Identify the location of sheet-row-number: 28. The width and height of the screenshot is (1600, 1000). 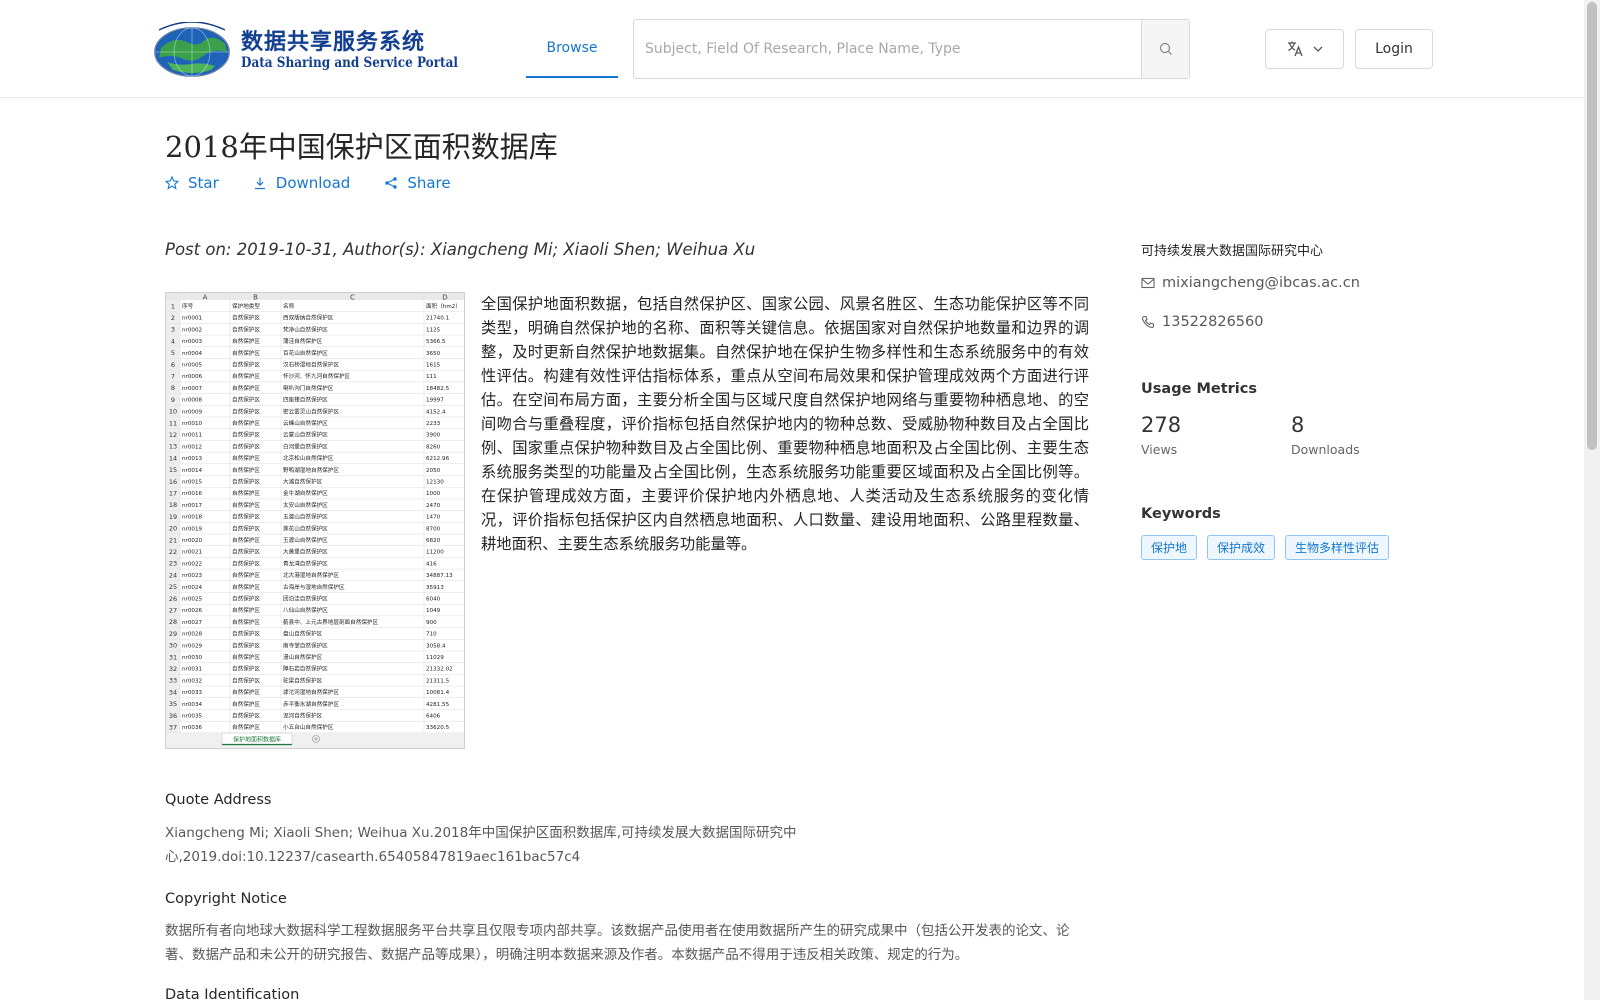
(173, 622).